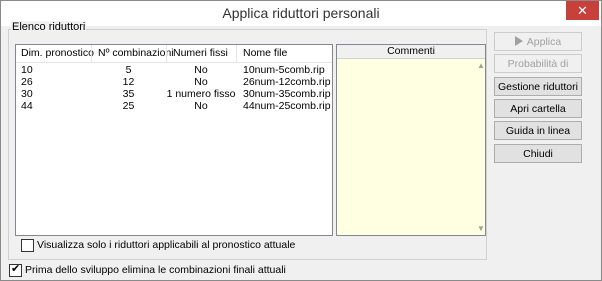  I want to click on scroll-up-icon: ▲, so click(481, 65).